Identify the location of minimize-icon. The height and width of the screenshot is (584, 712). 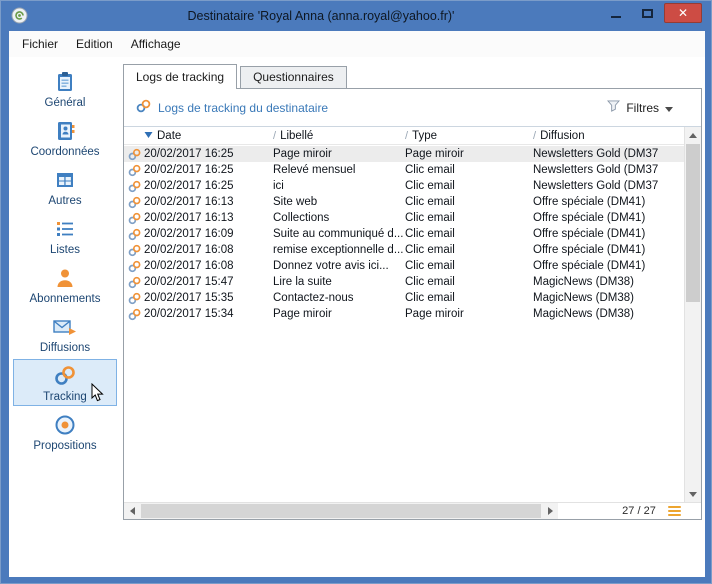
(616, 16).